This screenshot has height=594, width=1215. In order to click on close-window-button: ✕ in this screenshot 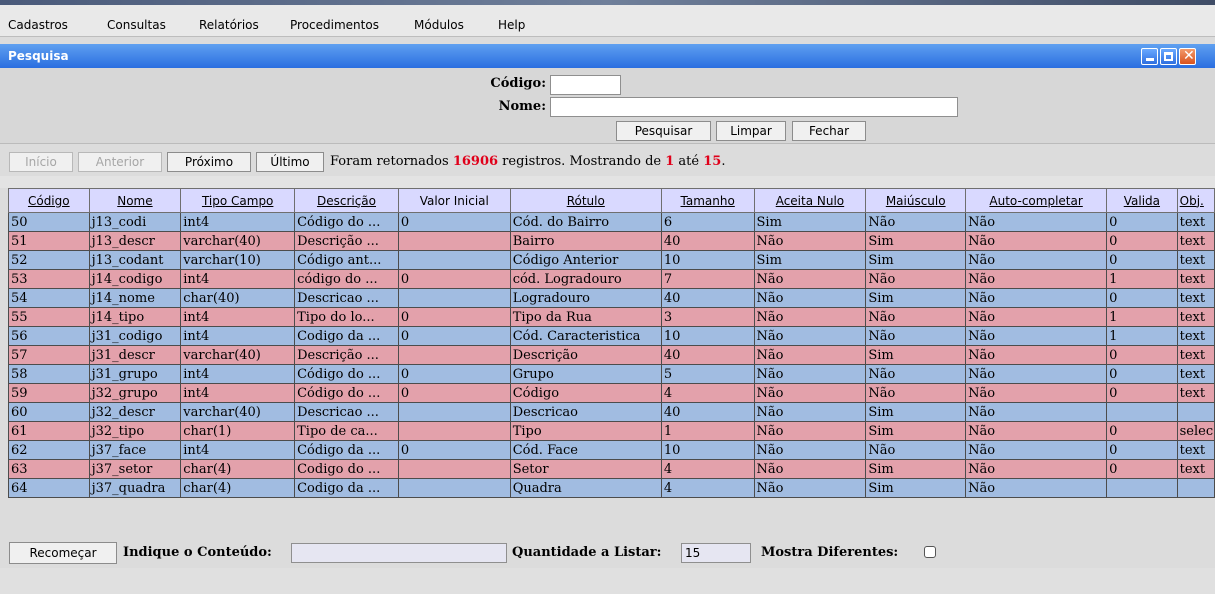, I will do `click(1187, 56)`.